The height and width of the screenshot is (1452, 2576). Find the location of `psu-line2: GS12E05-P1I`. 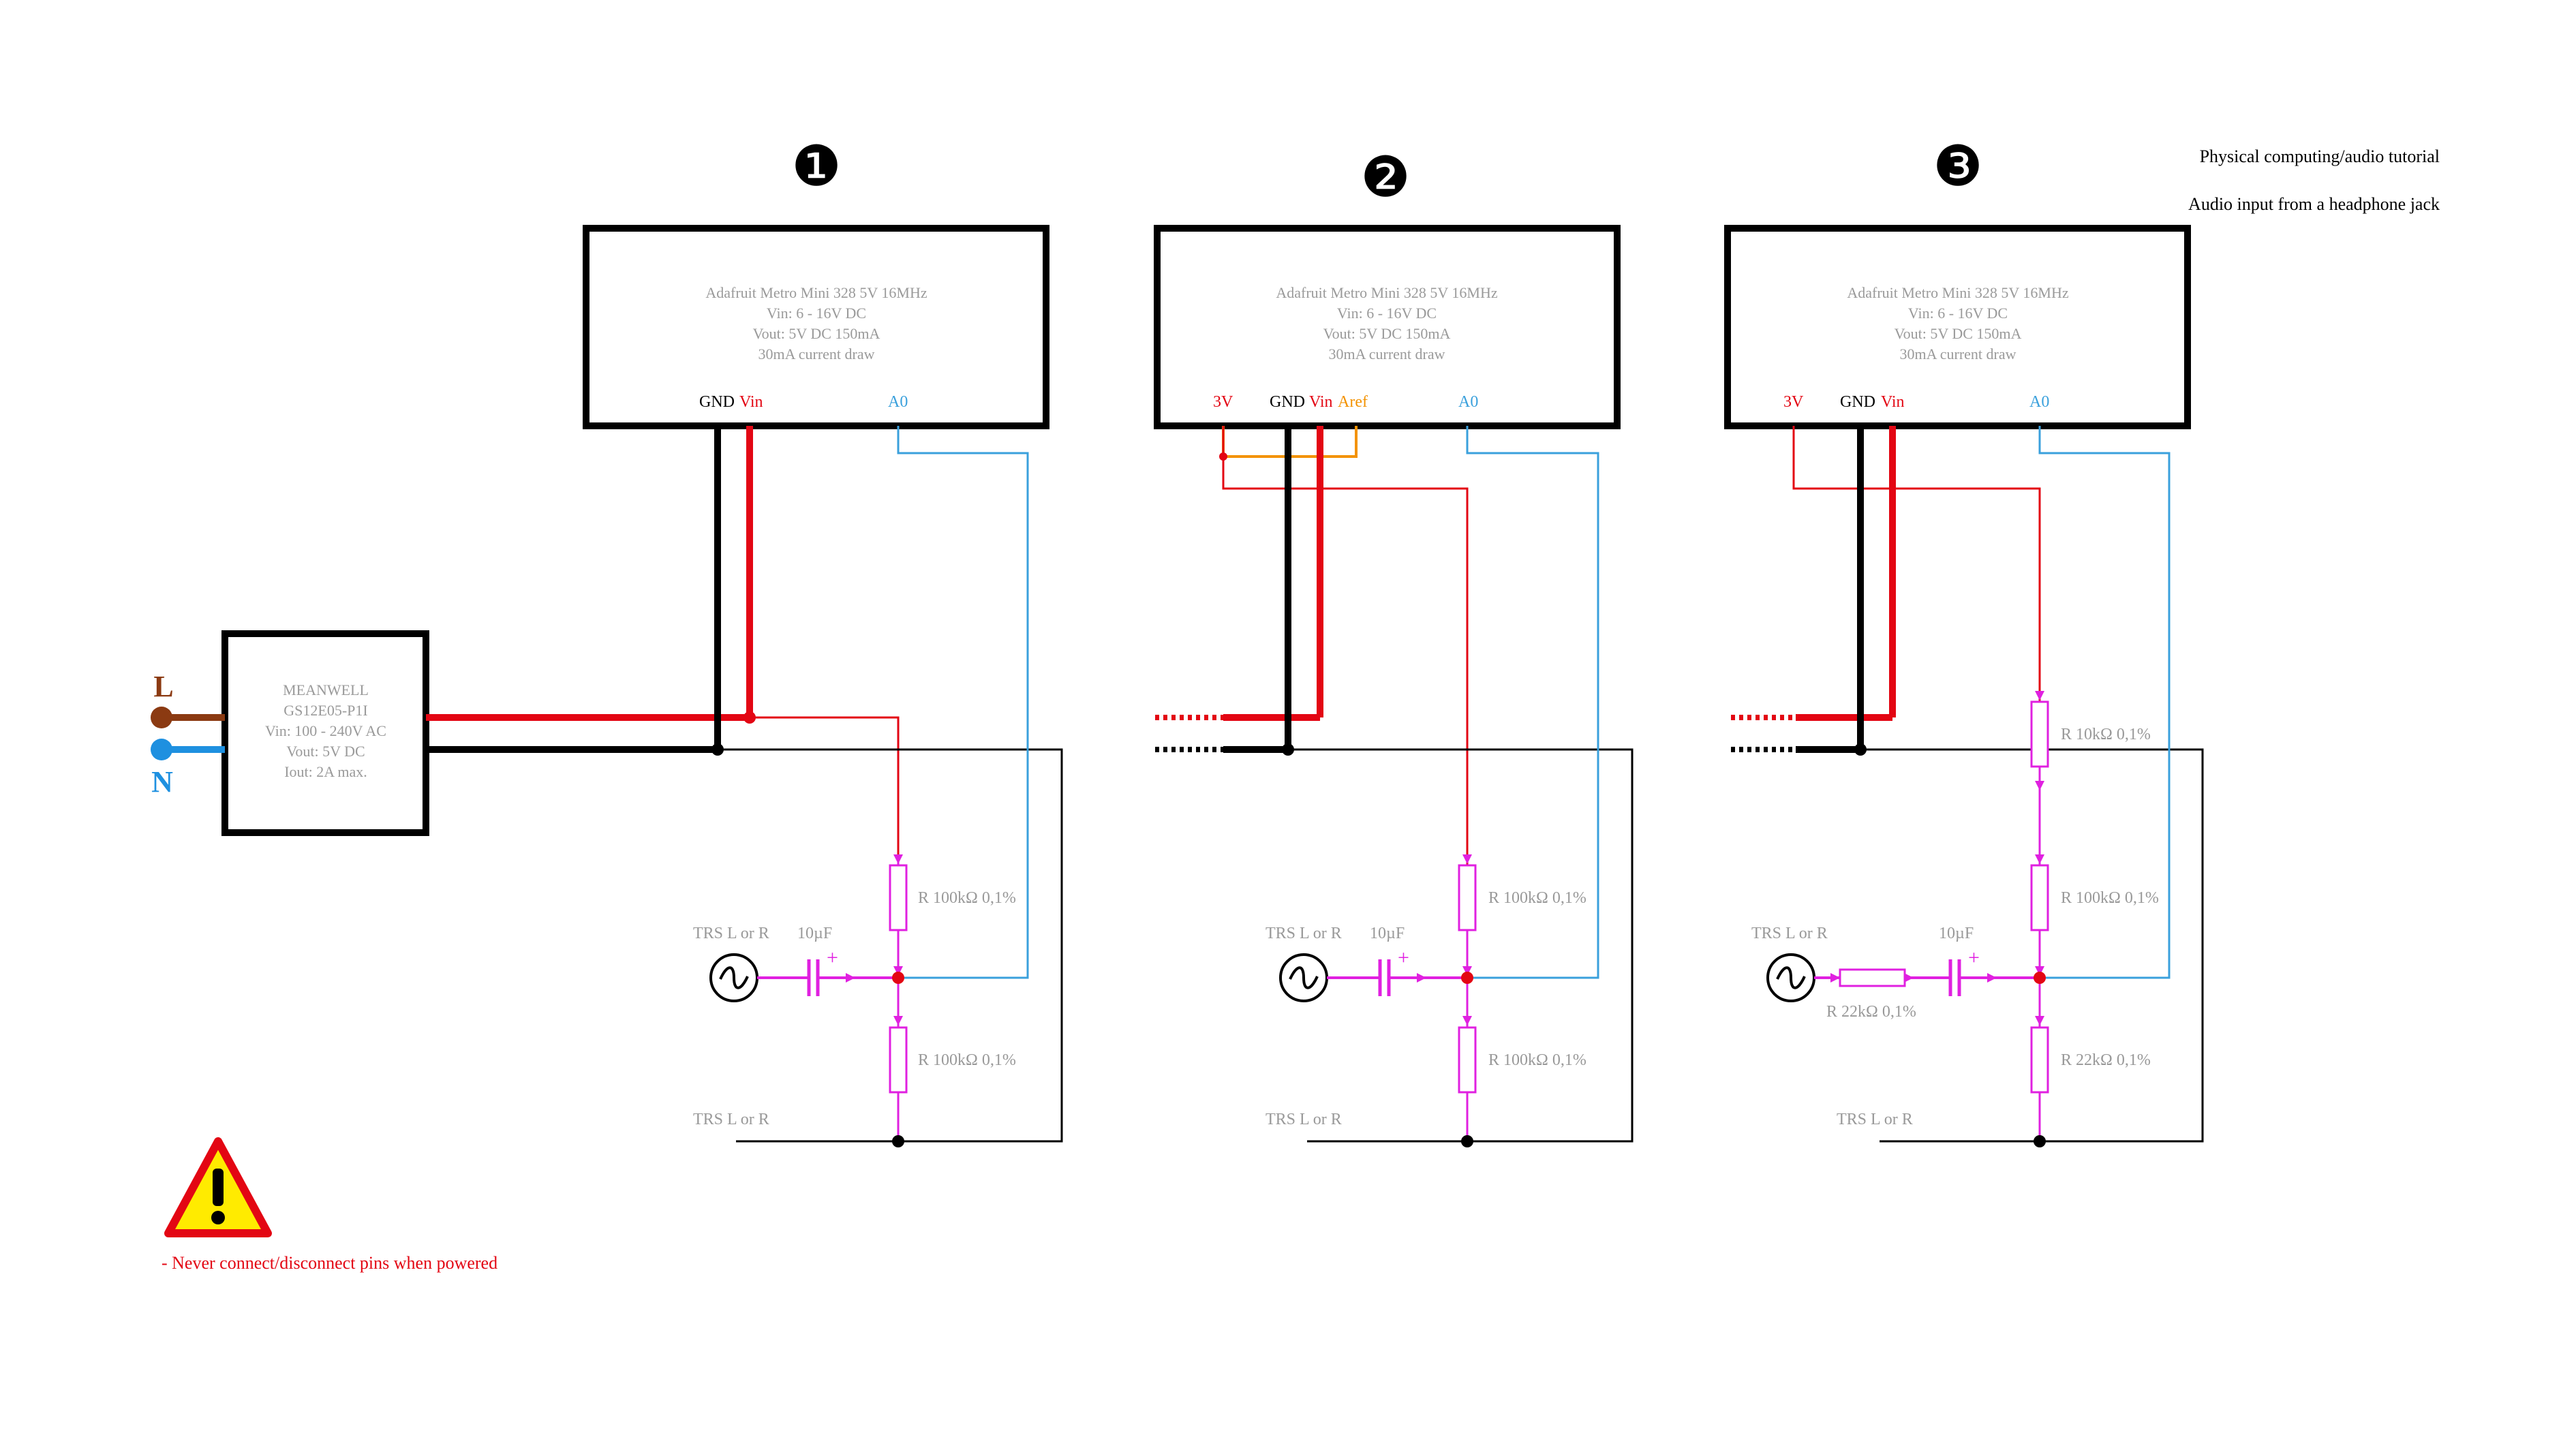

psu-line2: GS12E05-P1I is located at coordinates (325, 710).